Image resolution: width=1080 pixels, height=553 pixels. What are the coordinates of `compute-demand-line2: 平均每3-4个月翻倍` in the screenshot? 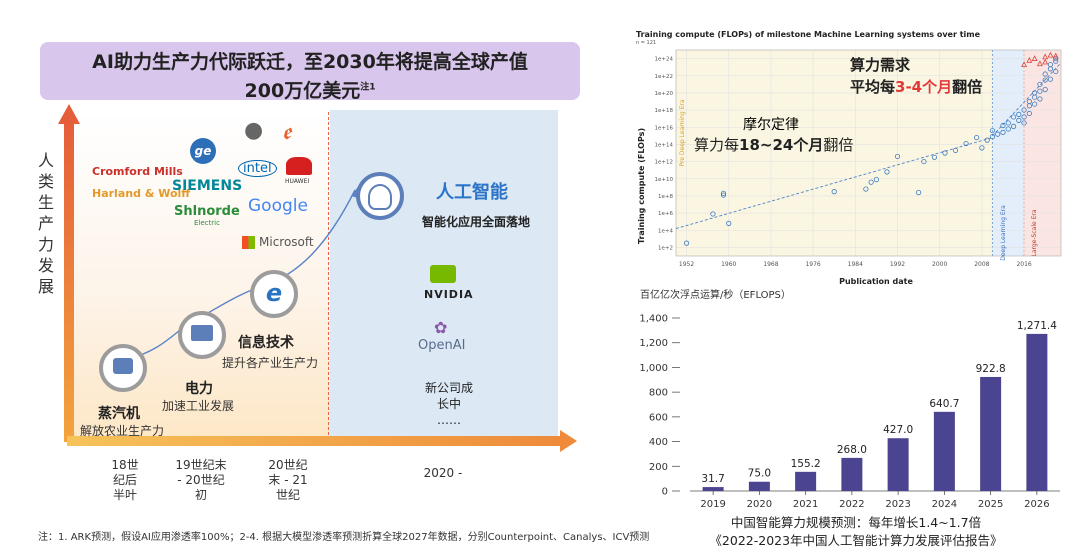 It's located at (916, 87).